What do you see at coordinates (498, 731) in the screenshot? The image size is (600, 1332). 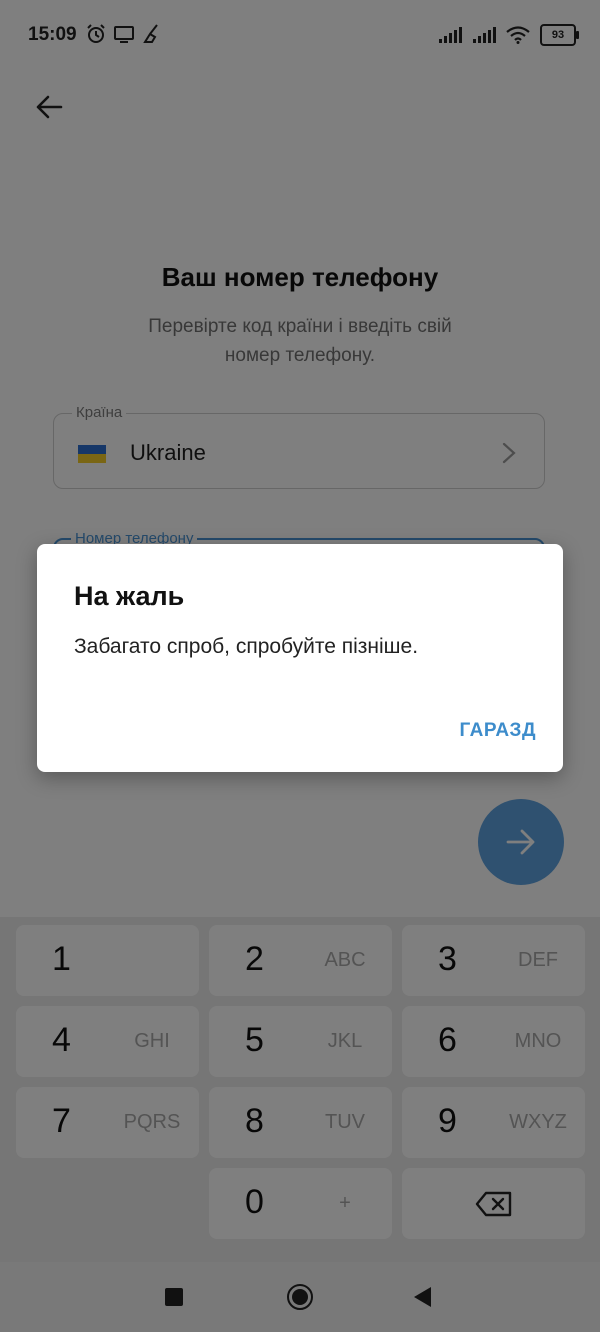 I see `ok-button: ГАРАЗД` at bounding box center [498, 731].